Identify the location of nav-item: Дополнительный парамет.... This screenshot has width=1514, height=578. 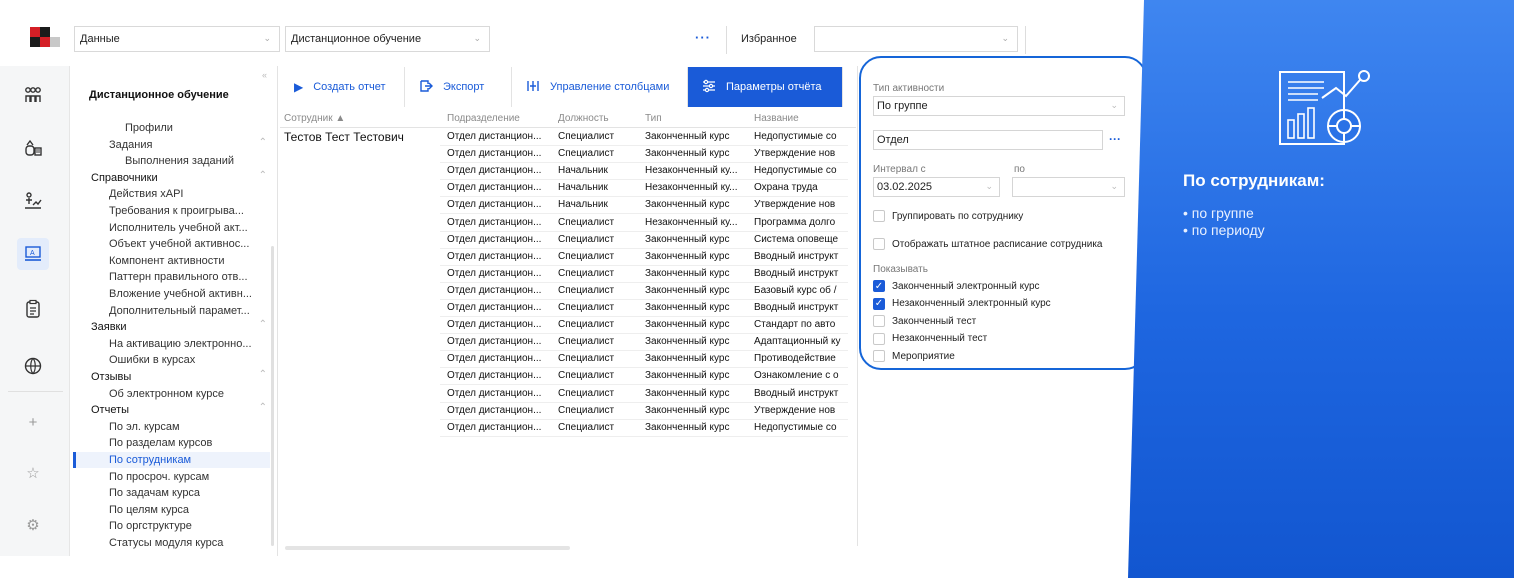
(179, 311).